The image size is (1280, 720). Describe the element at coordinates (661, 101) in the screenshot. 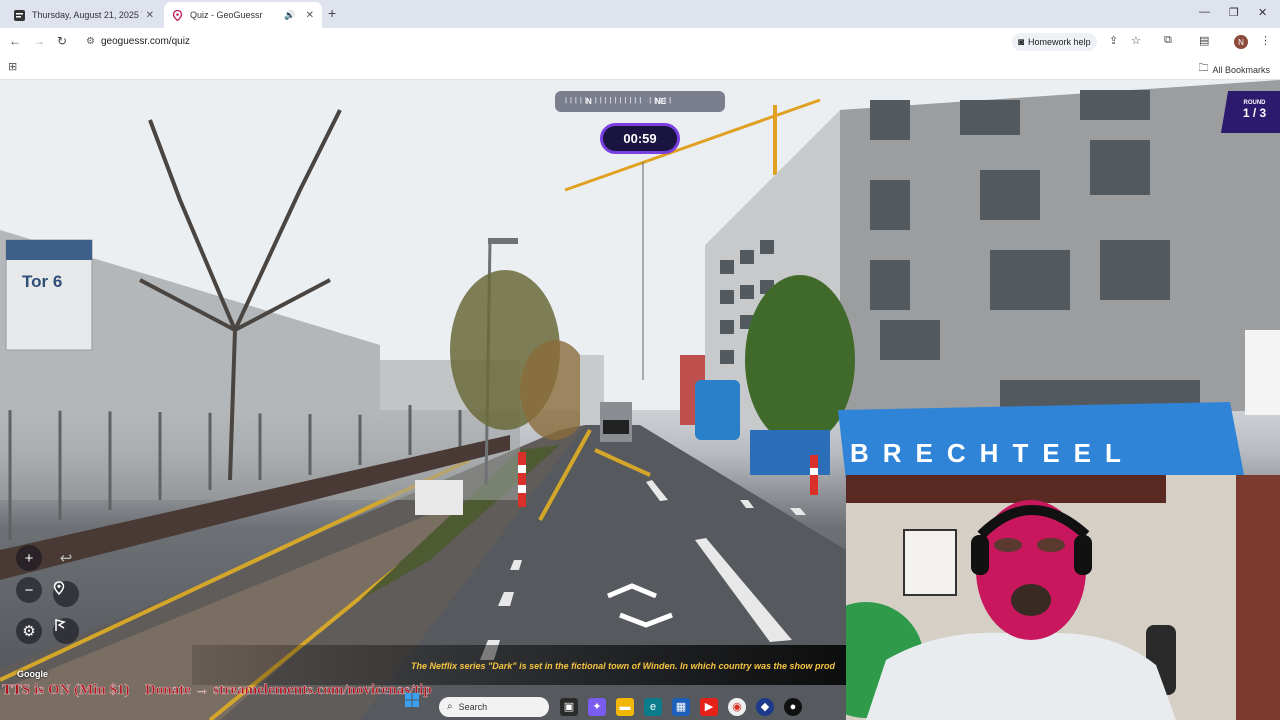

I see `compass-northeast: NE` at that location.